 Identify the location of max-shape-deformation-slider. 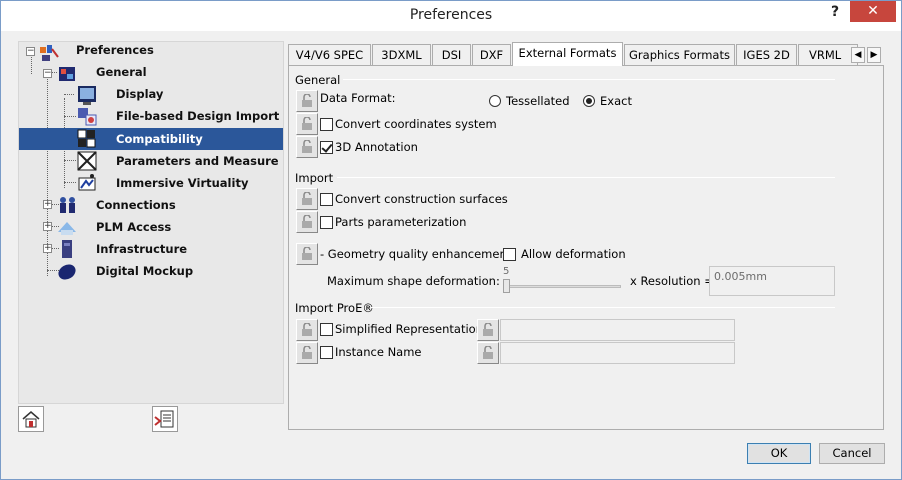
(562, 286).